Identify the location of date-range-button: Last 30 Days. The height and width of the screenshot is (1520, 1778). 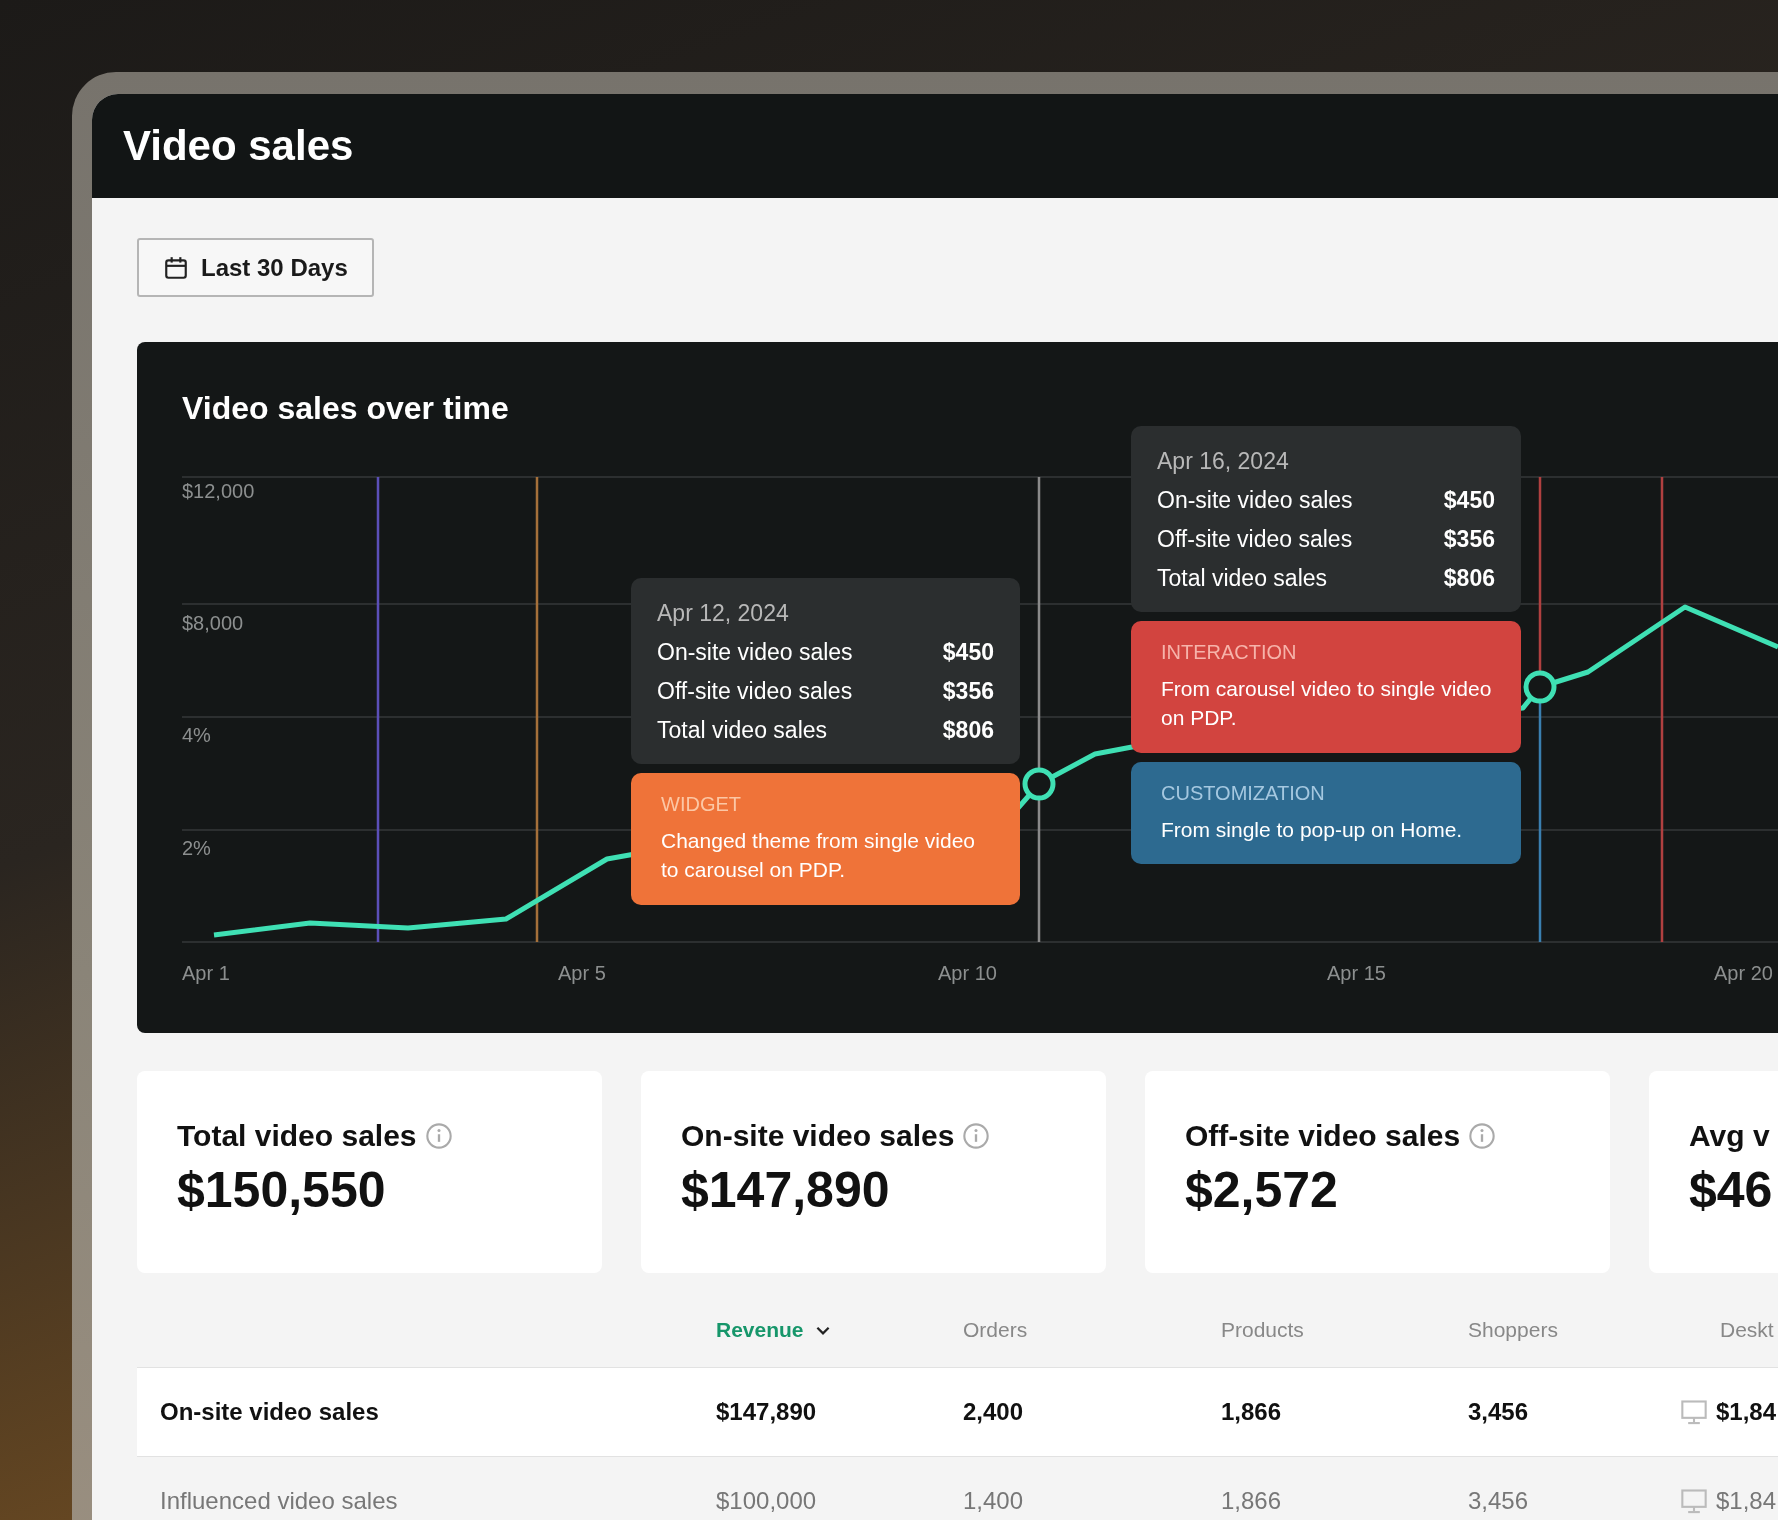
(255, 267).